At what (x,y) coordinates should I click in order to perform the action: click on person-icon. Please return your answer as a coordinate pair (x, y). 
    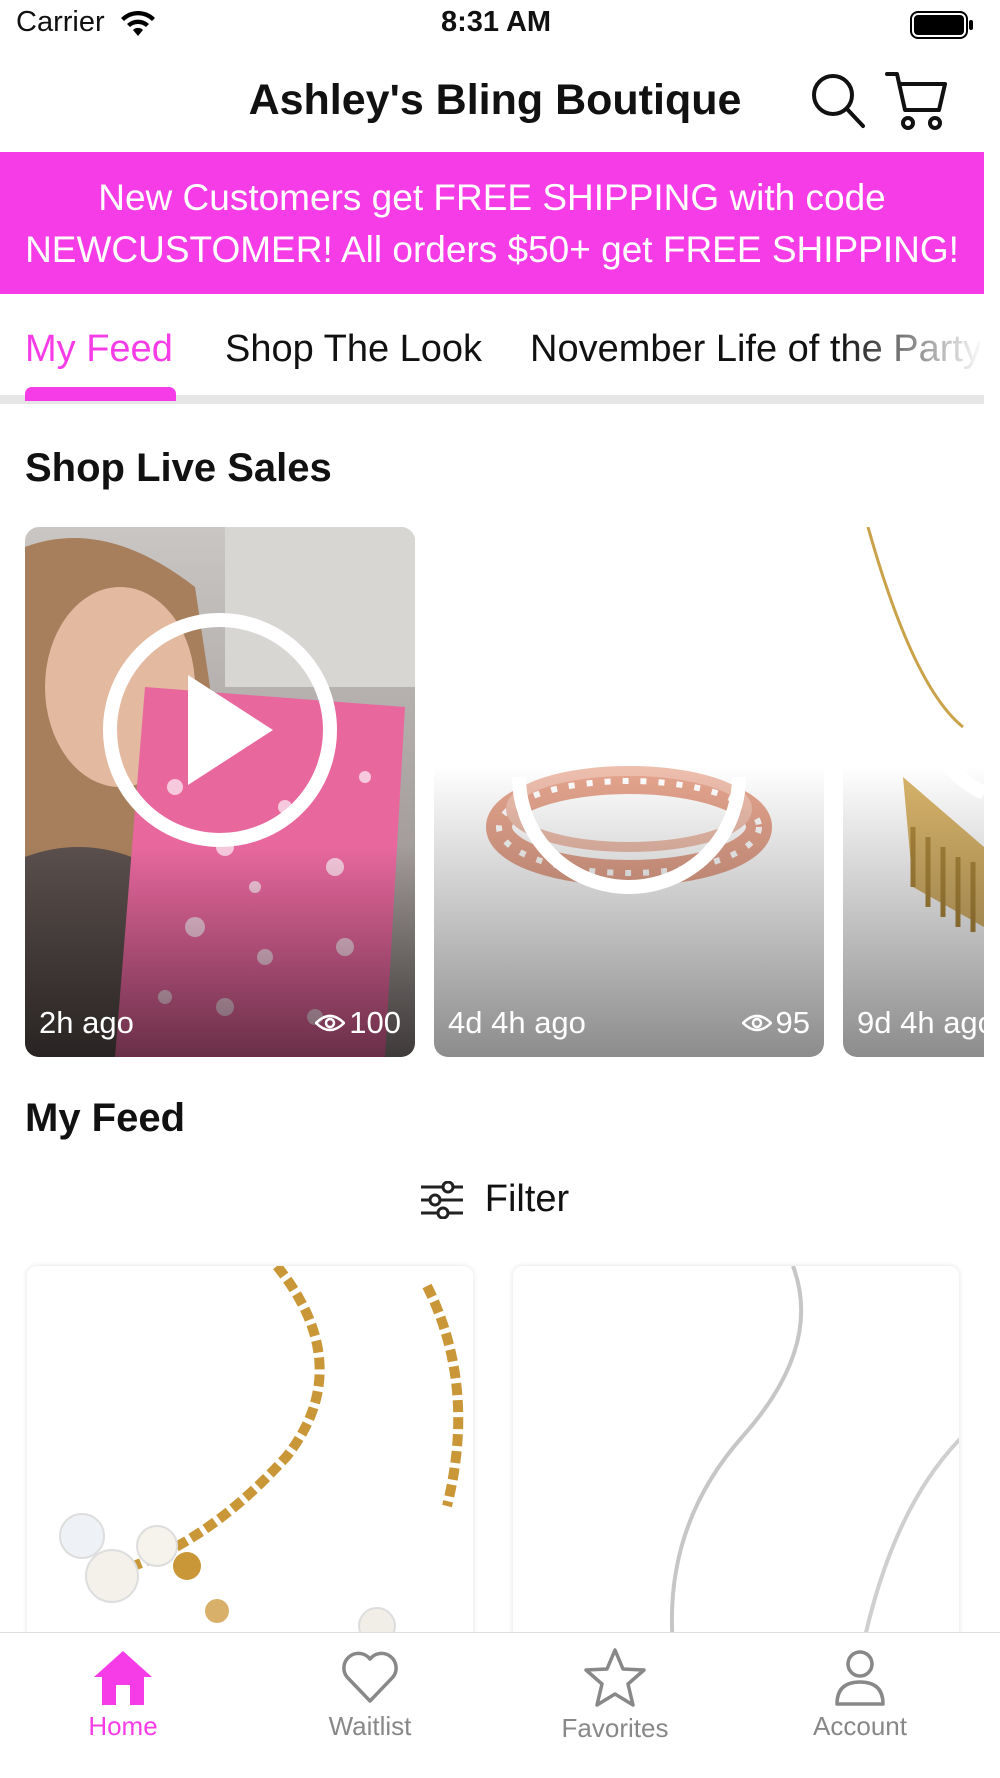
    Looking at the image, I should click on (860, 1678).